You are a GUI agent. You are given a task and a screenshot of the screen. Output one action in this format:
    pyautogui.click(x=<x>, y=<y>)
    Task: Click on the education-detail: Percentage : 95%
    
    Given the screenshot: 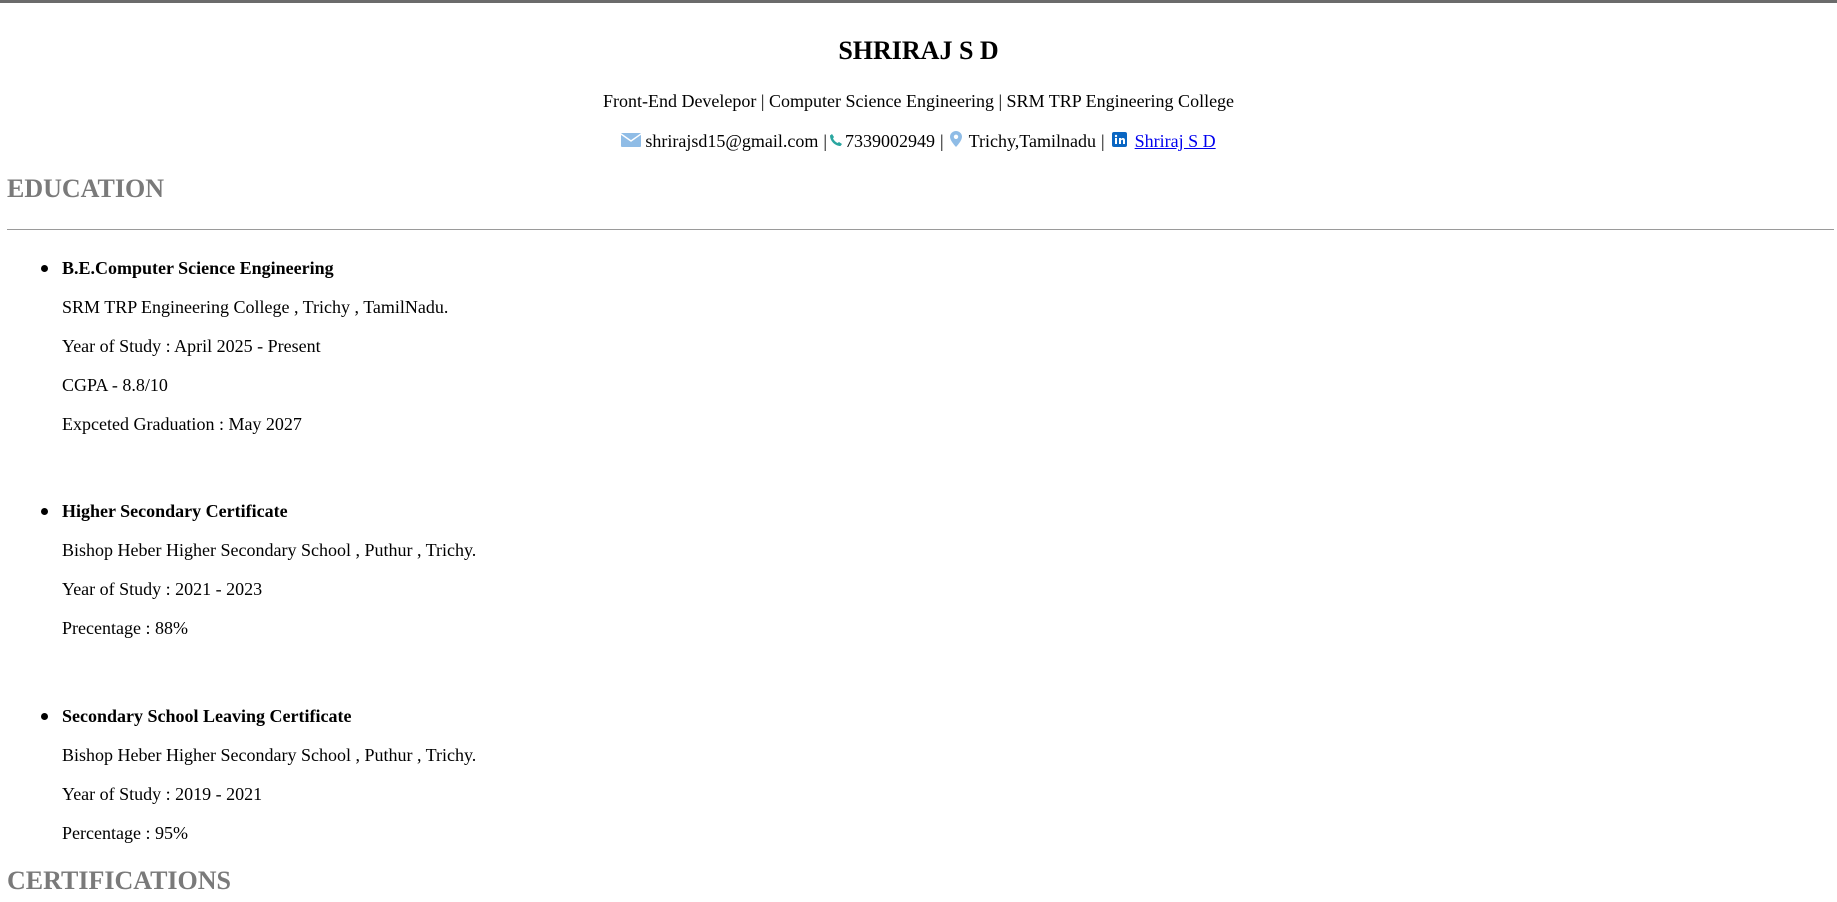 What is the action you would take?
    pyautogui.click(x=125, y=833)
    